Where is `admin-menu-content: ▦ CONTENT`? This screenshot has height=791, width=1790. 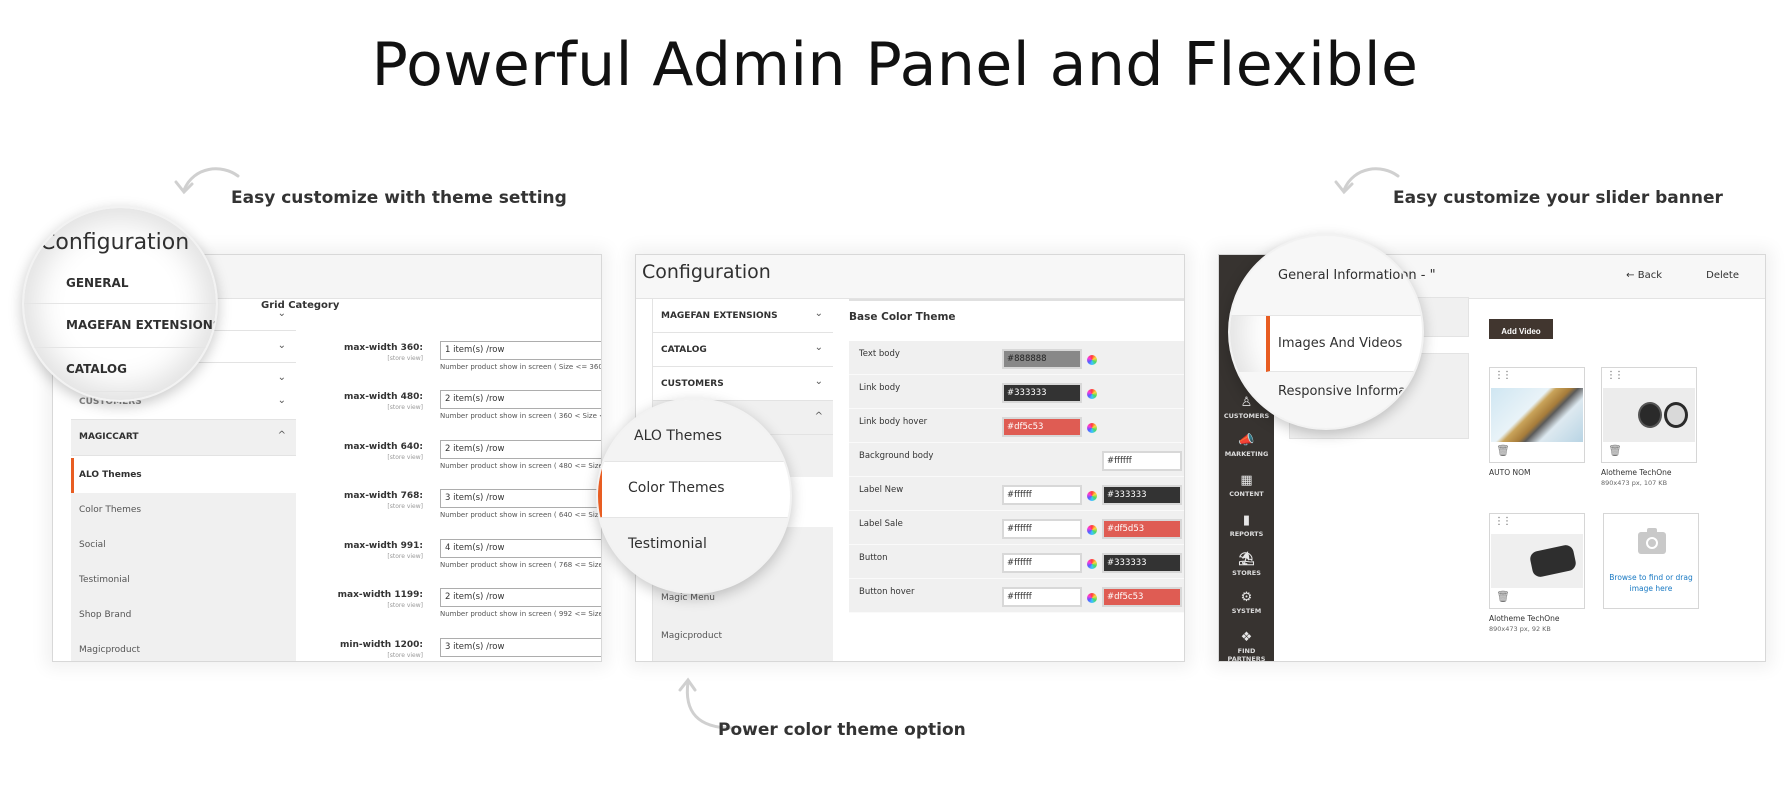 admin-menu-content: ▦ CONTENT is located at coordinates (1246, 485).